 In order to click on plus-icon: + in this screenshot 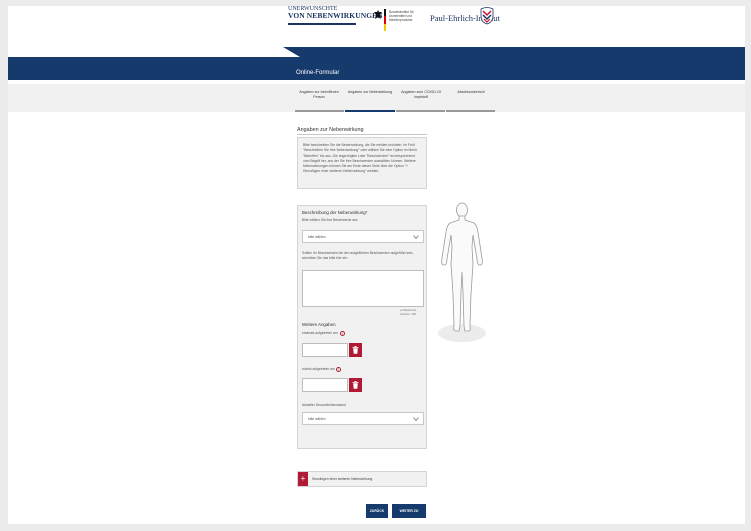, I will do `click(303, 479)`.